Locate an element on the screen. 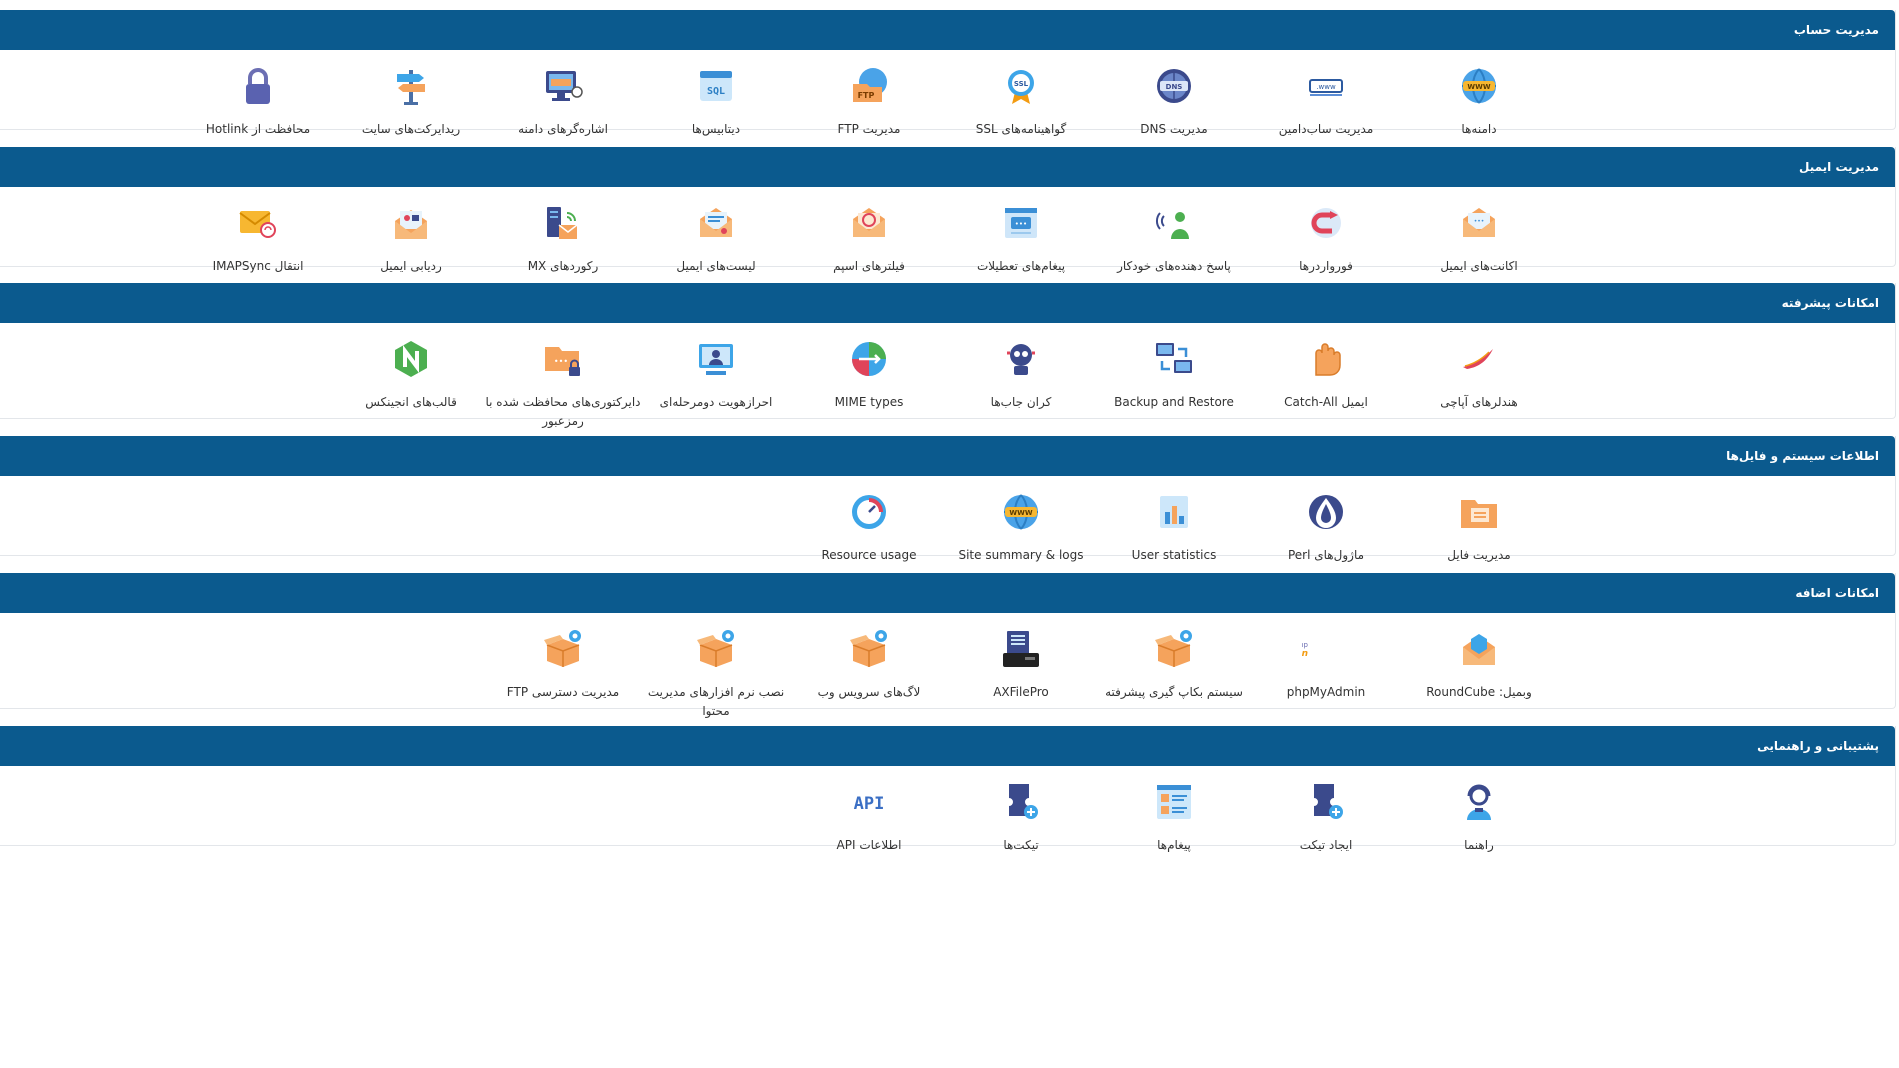 Image resolution: width=1899 pixels, height=1068 pixels. feature-link: اشاره‌گرهای دامنه is located at coordinates (563, 100).